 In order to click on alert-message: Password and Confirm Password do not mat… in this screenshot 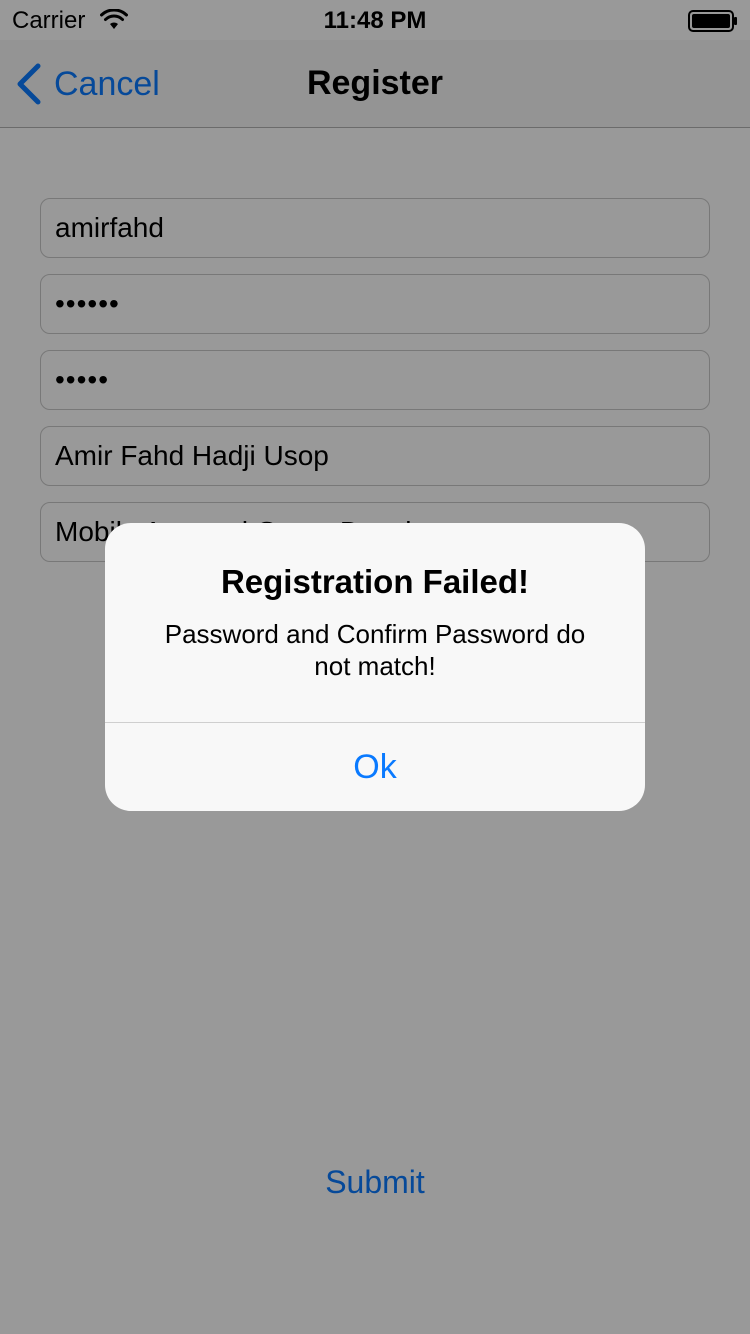, I will do `click(375, 650)`.